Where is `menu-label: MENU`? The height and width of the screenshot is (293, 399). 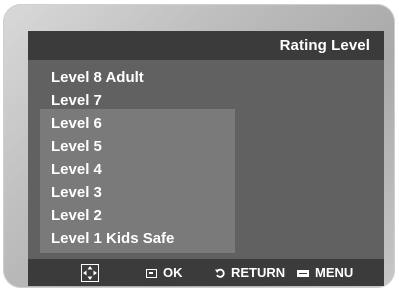 menu-label: MENU is located at coordinates (334, 272).